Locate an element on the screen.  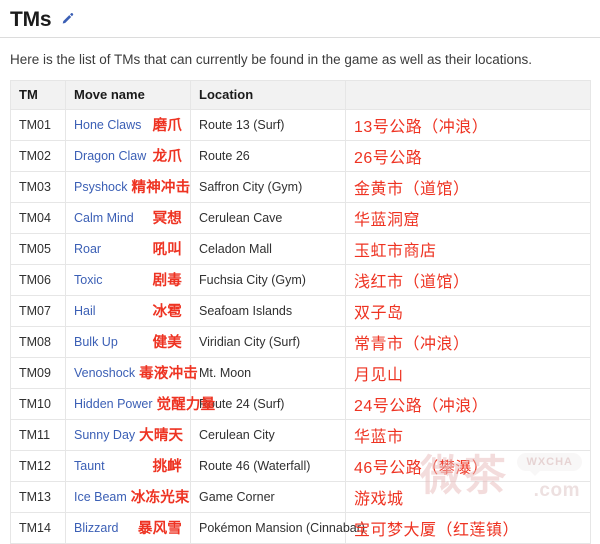
move-name-annotation: 龙爪 is located at coordinates (167, 157).